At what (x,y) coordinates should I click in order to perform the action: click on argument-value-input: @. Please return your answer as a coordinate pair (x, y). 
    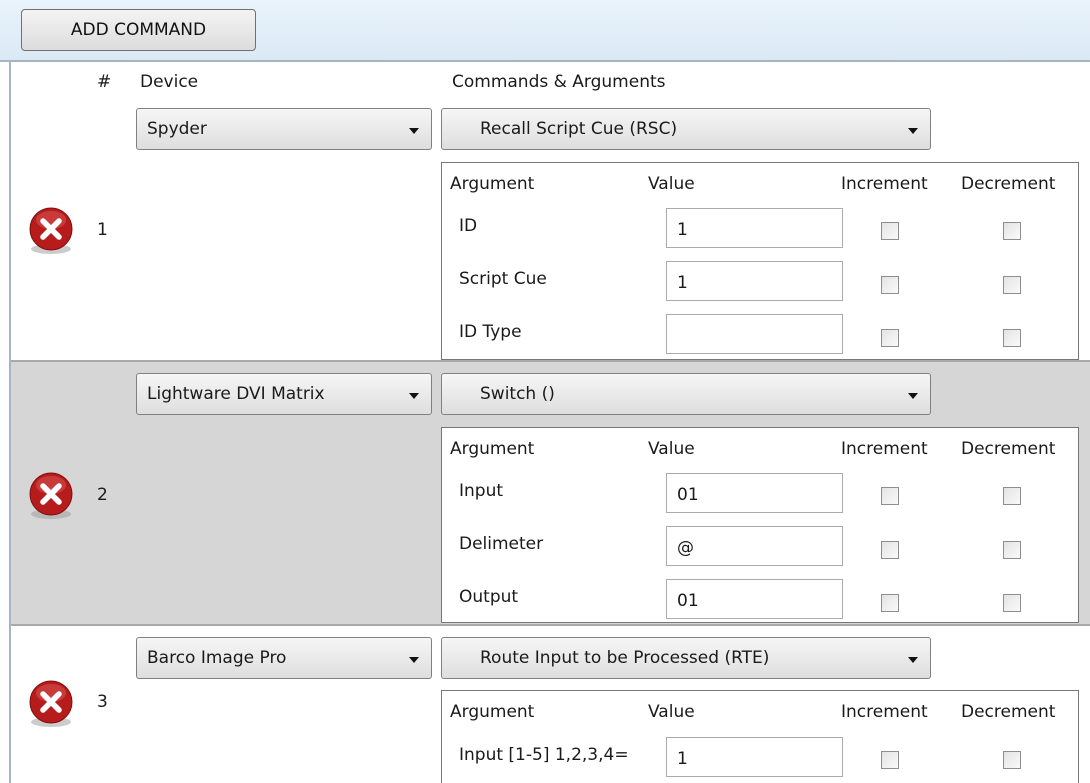
    Looking at the image, I should click on (754, 546).